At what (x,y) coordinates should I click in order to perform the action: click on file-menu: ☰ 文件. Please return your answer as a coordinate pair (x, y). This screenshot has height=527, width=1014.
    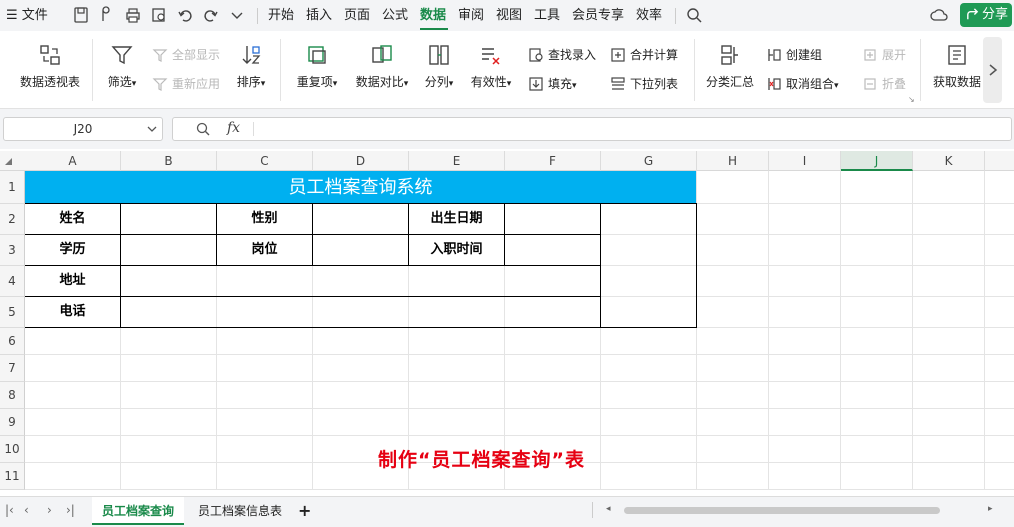
    Looking at the image, I should click on (27, 15).